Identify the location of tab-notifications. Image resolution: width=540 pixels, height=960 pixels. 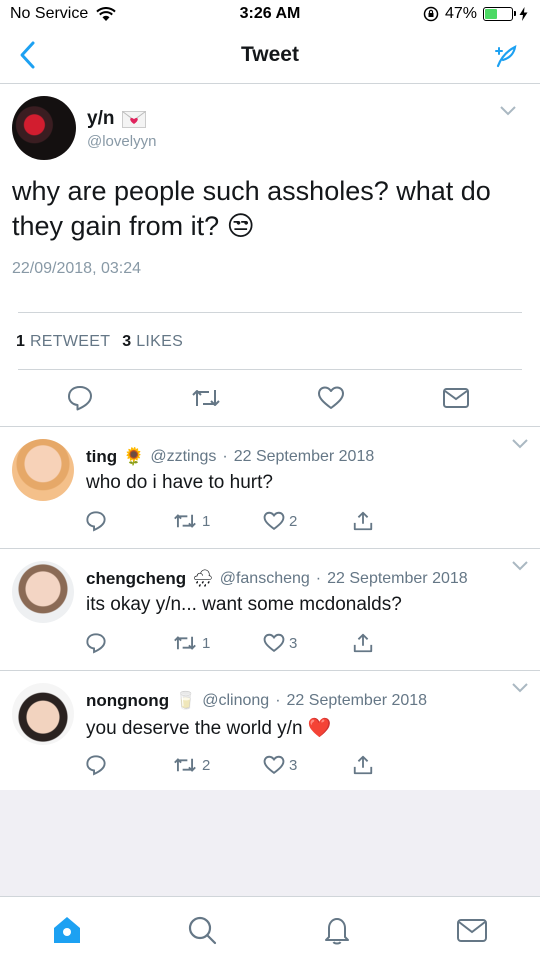
(337, 930).